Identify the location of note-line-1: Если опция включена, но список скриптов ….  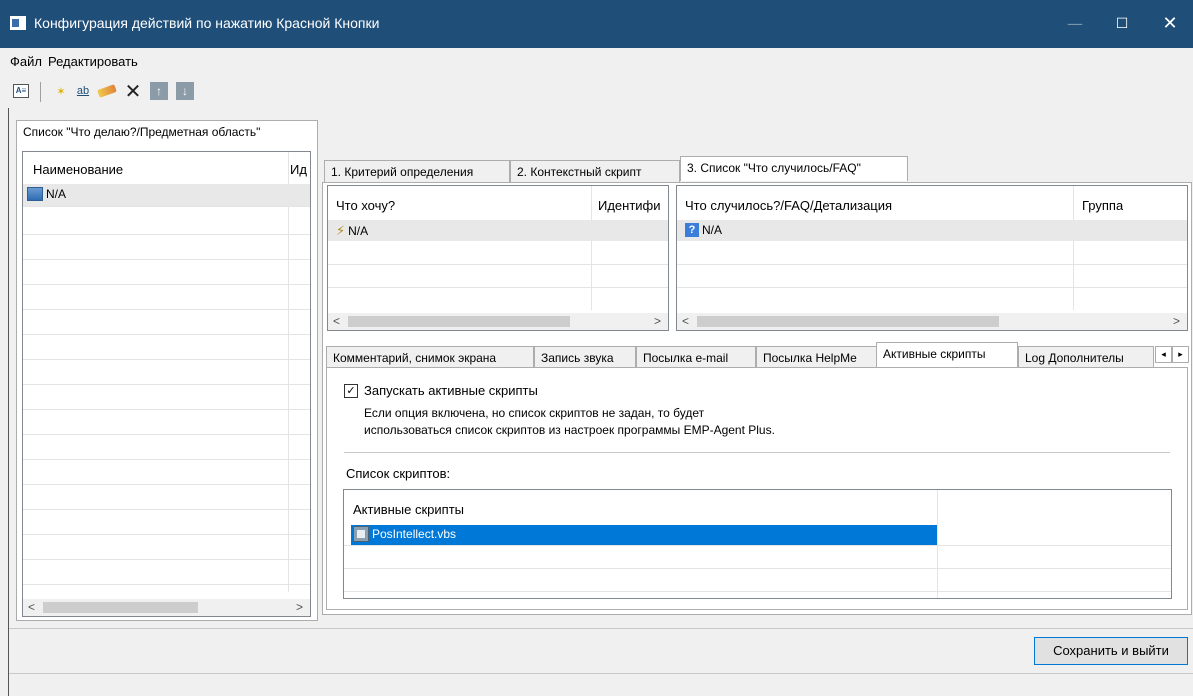
(534, 413).